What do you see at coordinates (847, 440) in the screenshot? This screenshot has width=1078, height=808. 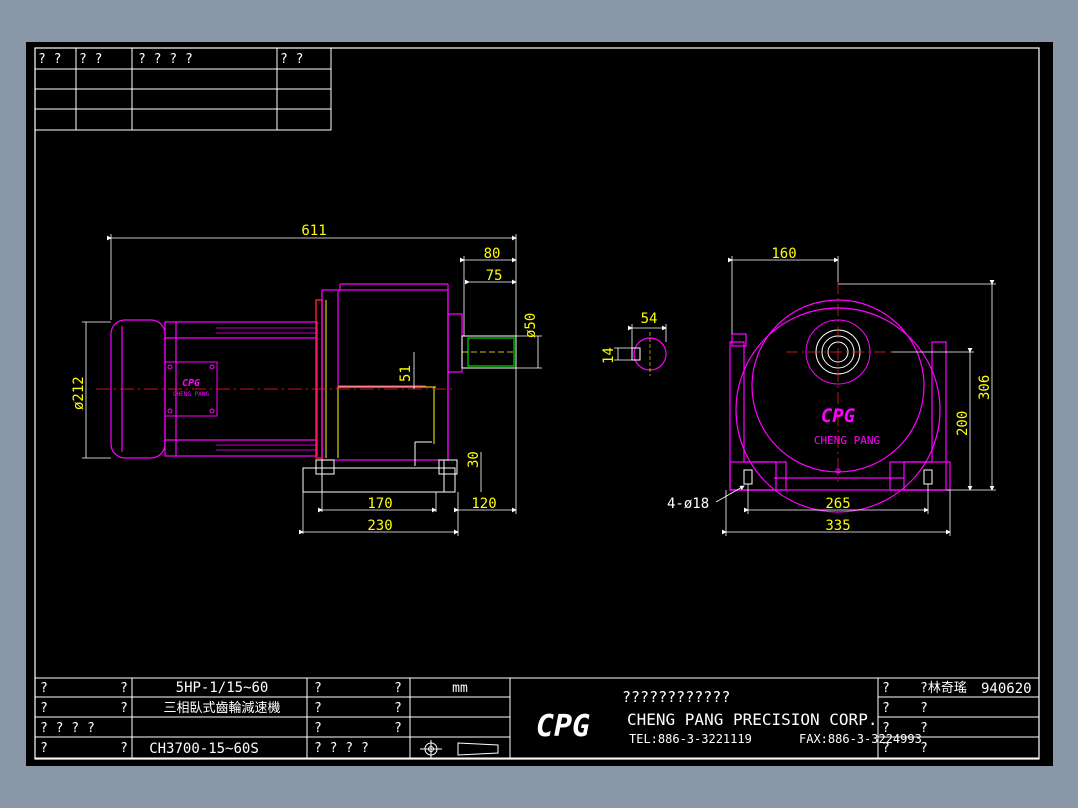 I see `front-brand: CHENG PANG` at bounding box center [847, 440].